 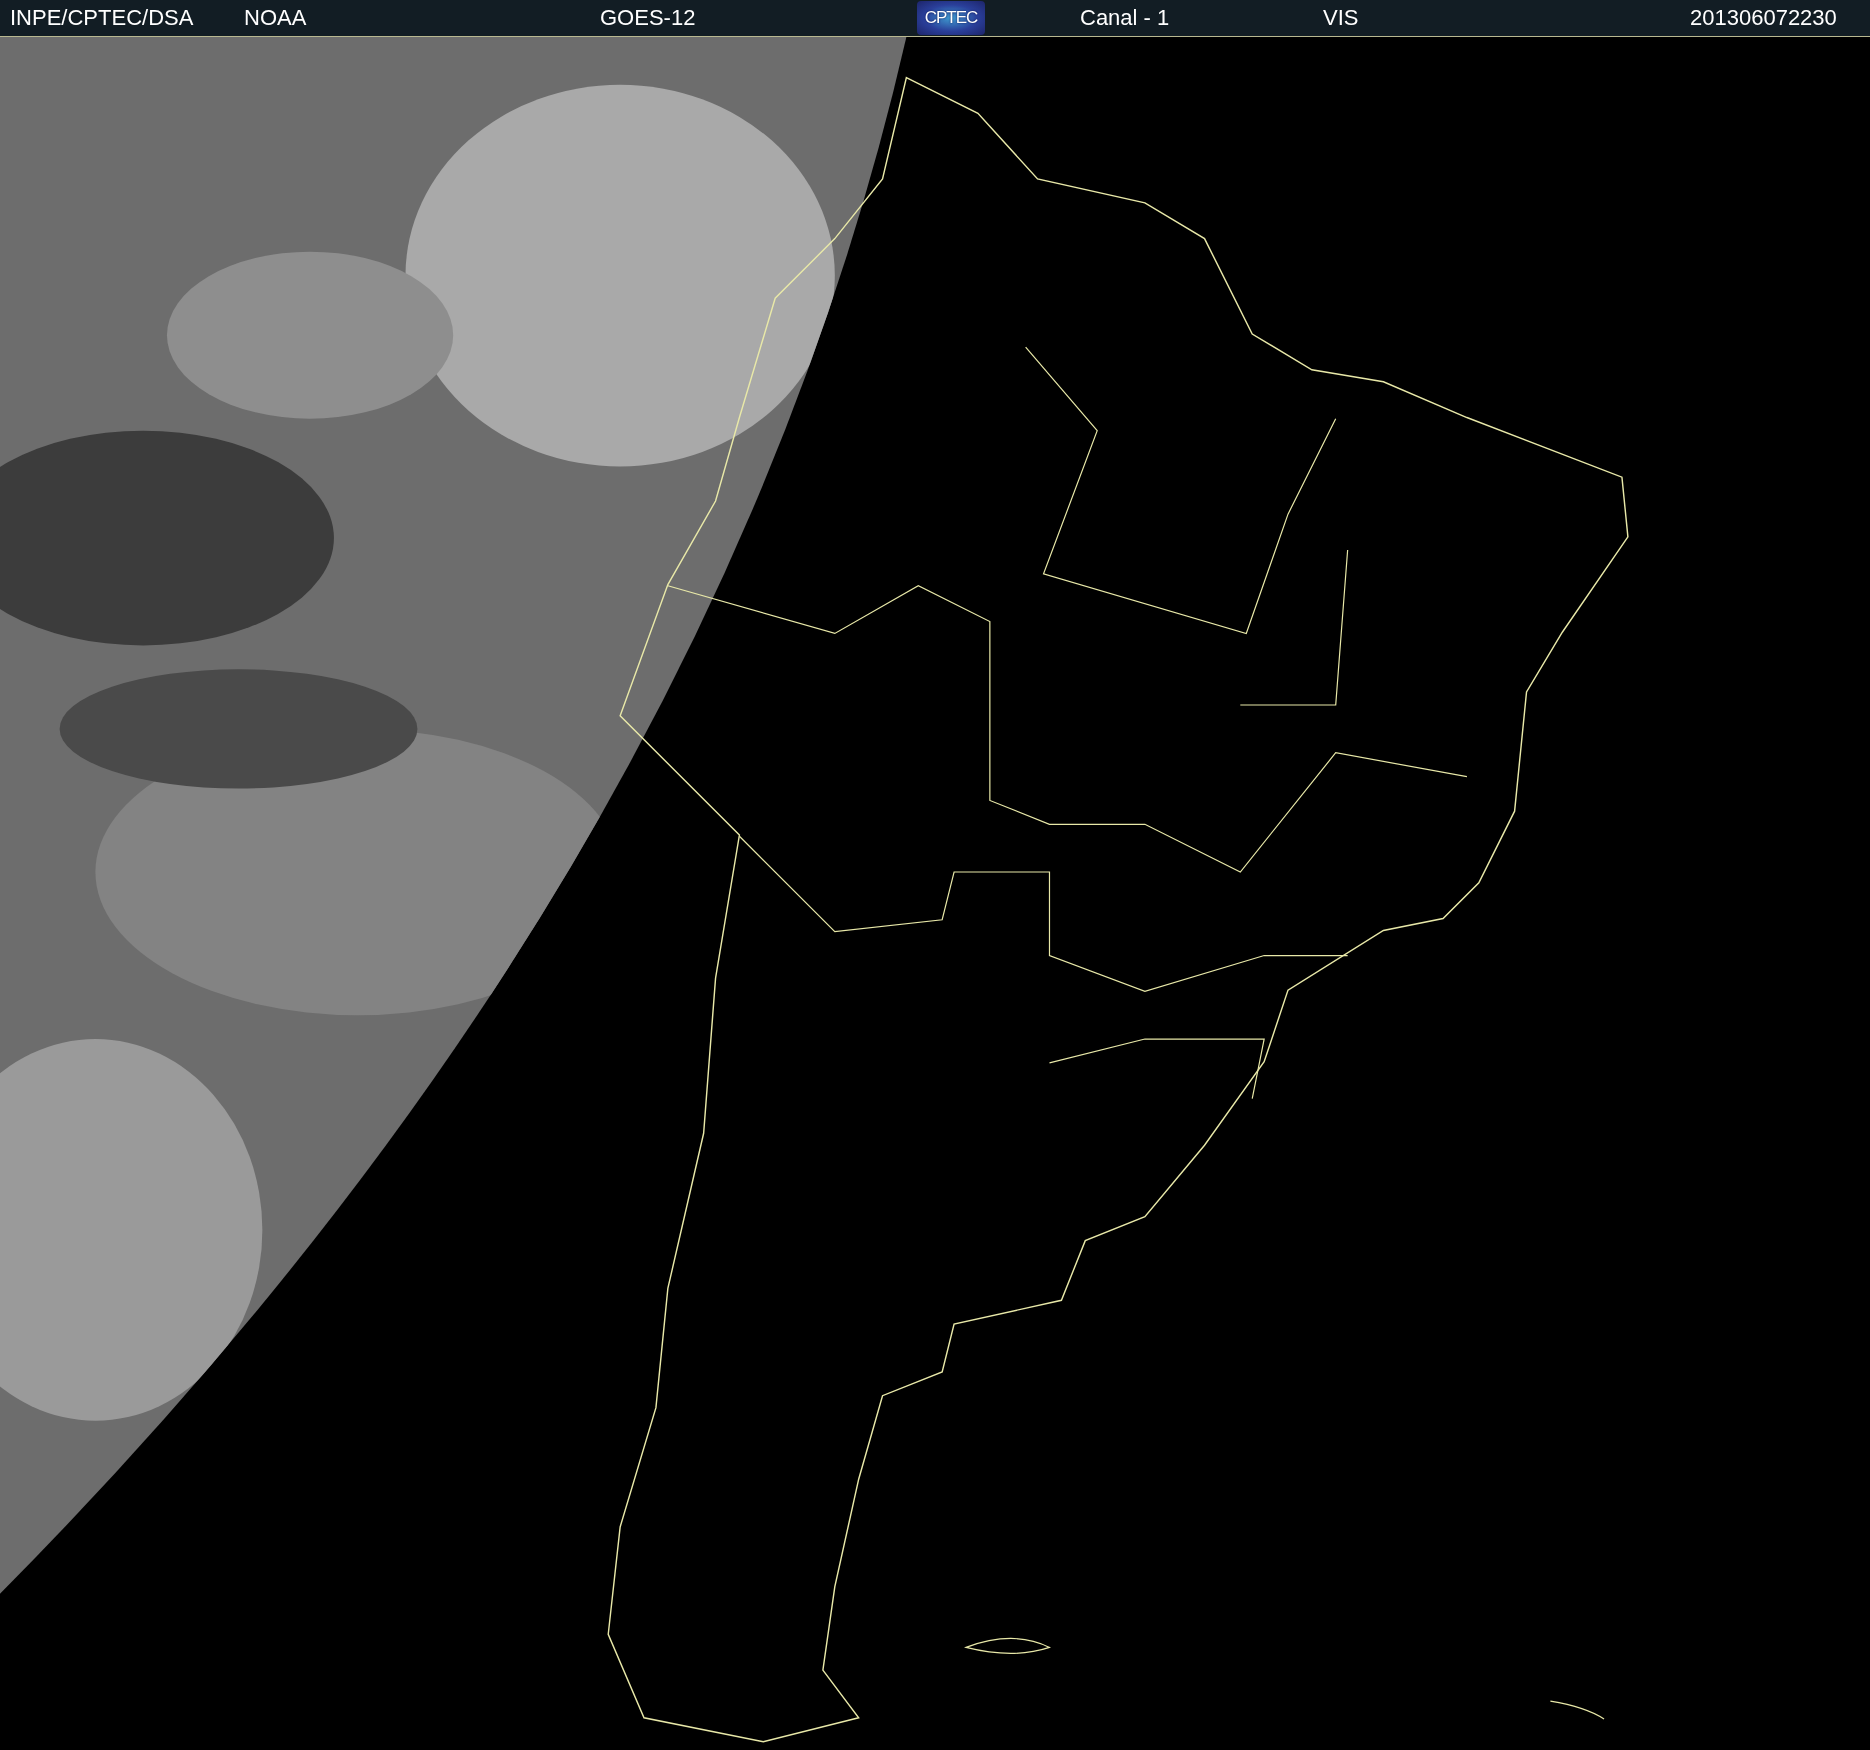 I want to click on band-label: VIS, so click(x=1341, y=18).